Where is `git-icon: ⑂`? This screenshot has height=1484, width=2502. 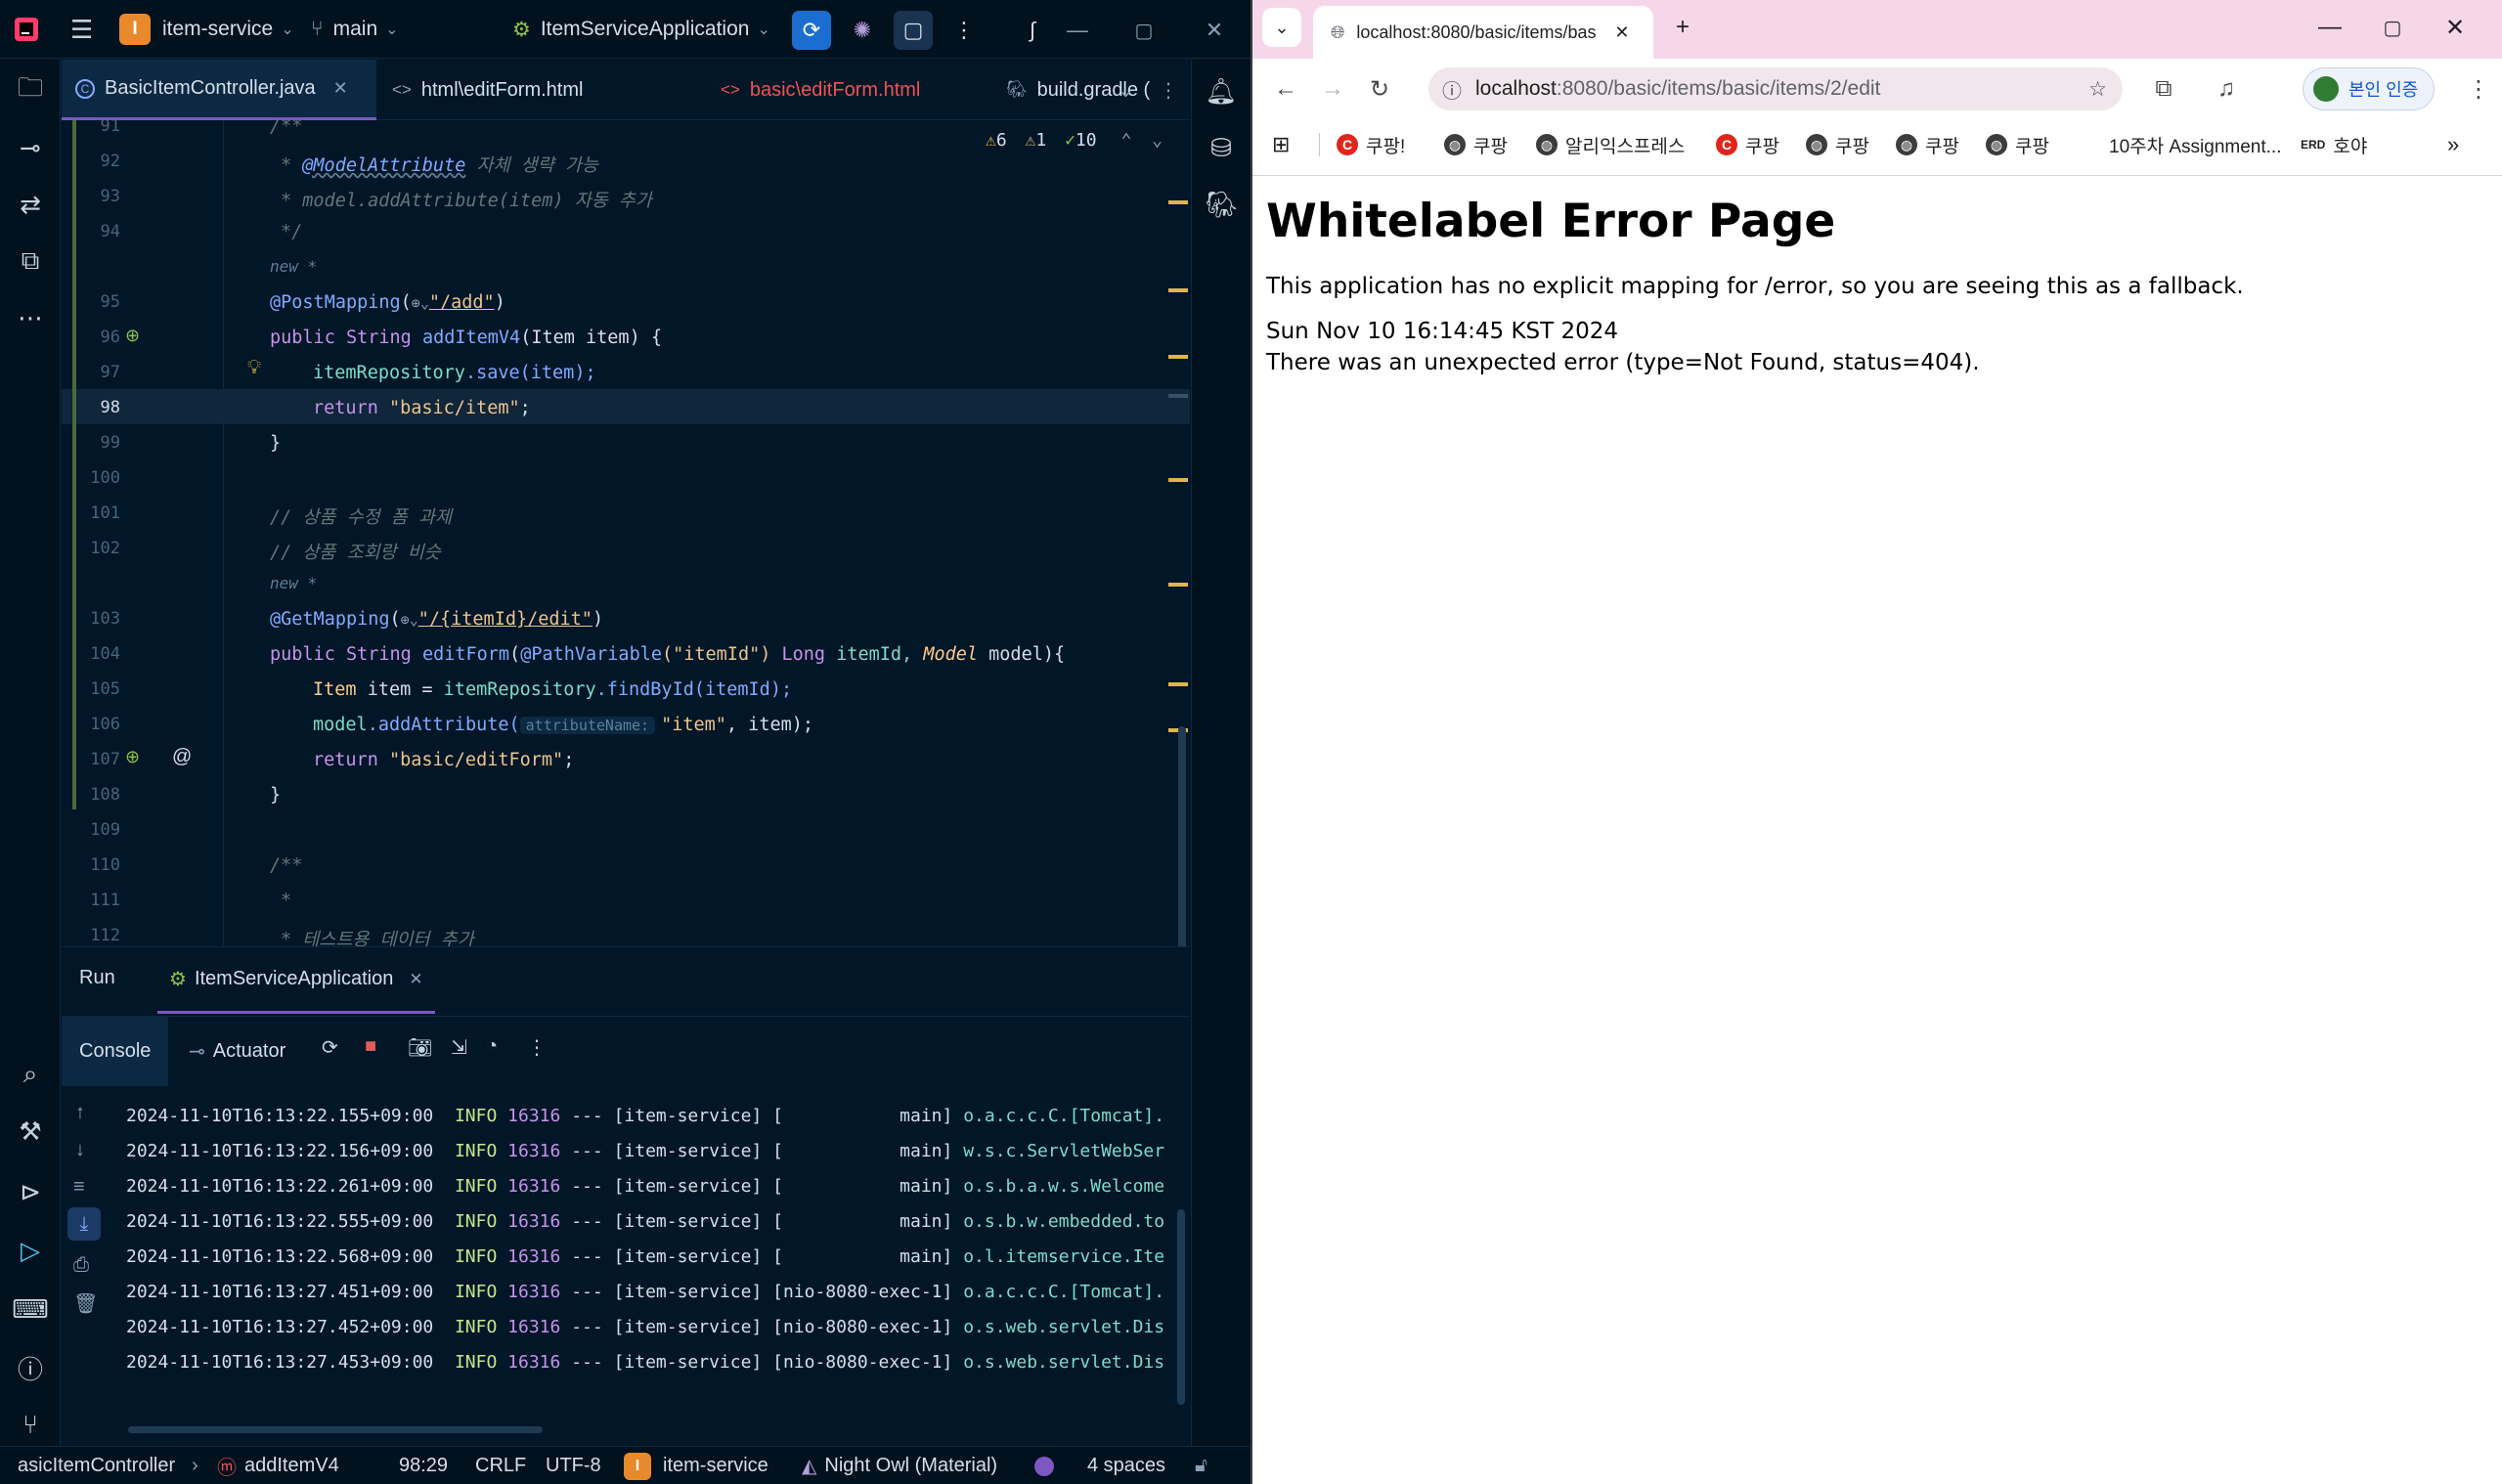
git-icon: ⑂ is located at coordinates (31, 1424).